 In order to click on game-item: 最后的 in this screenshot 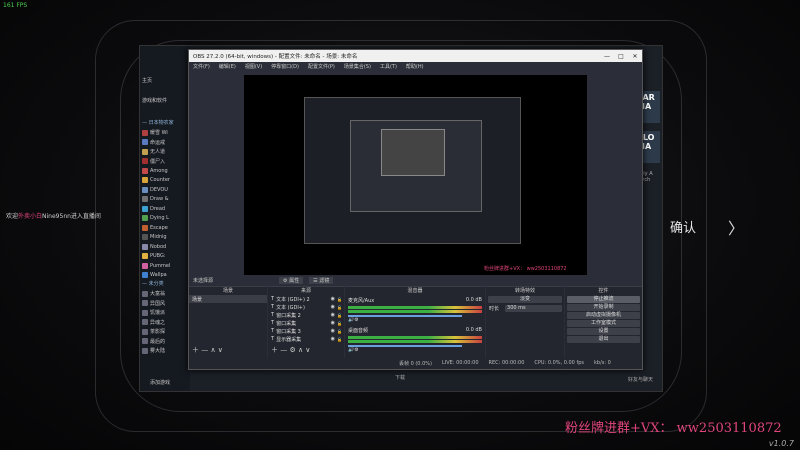, I will do `click(165, 342)`.